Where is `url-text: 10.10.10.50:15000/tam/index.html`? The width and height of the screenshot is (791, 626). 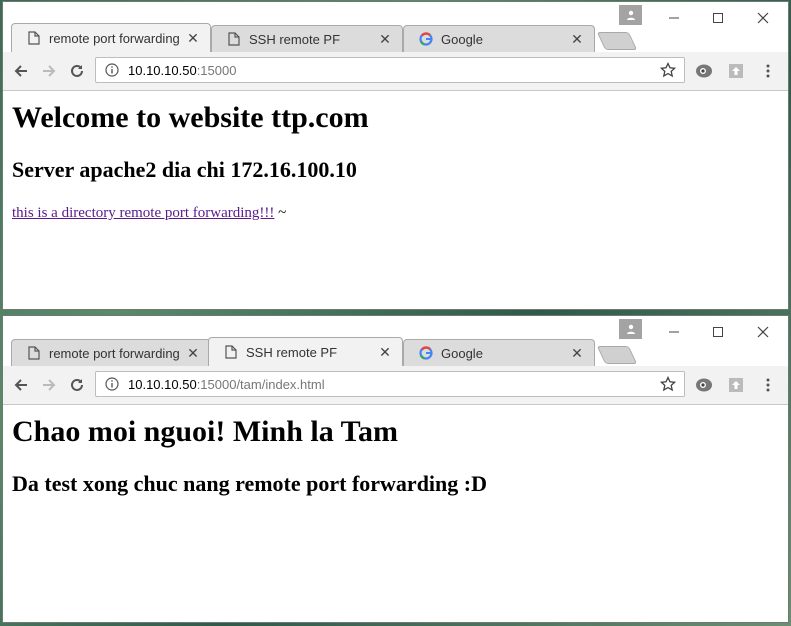 url-text: 10.10.10.50:15000/tam/index.html is located at coordinates (393, 384).